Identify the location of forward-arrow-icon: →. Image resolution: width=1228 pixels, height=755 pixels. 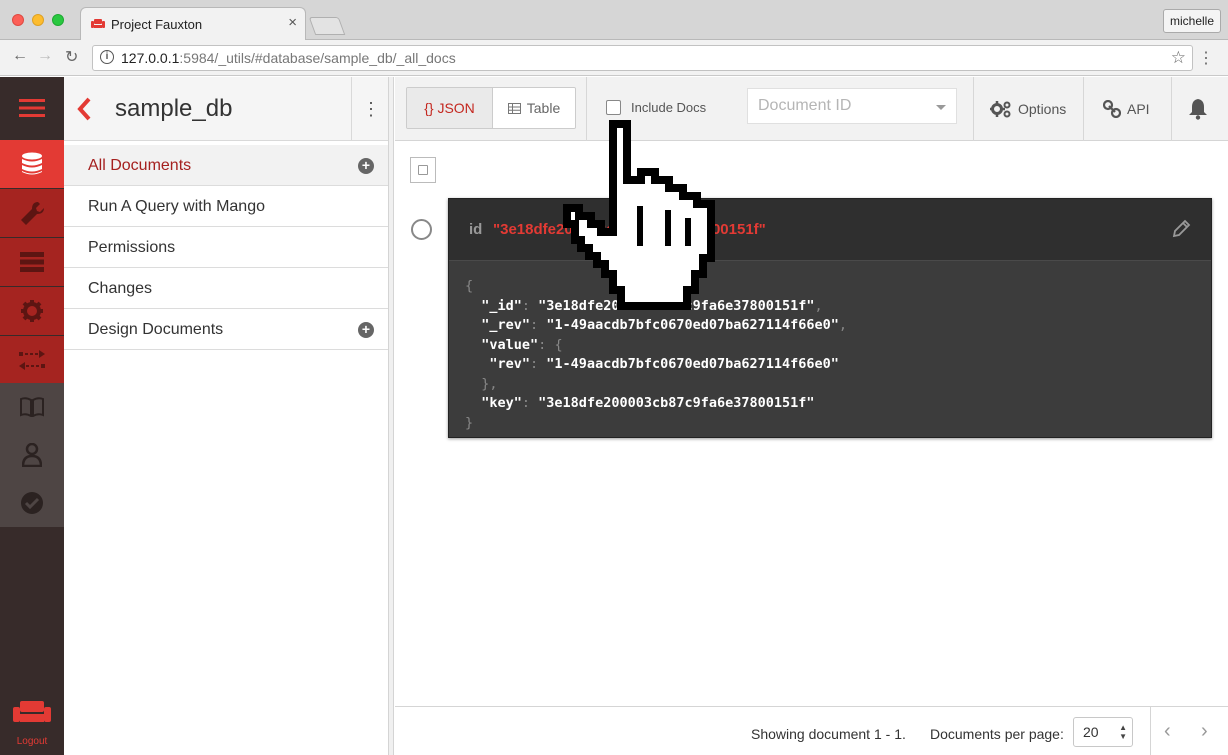
(45, 56).